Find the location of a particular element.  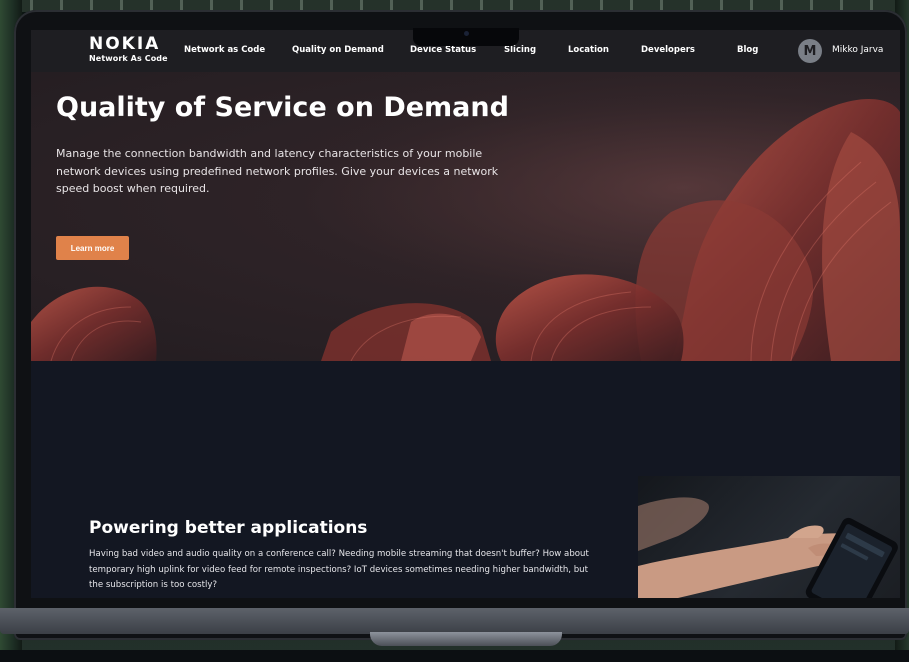

section-title: Powering better applications is located at coordinates (228, 528).